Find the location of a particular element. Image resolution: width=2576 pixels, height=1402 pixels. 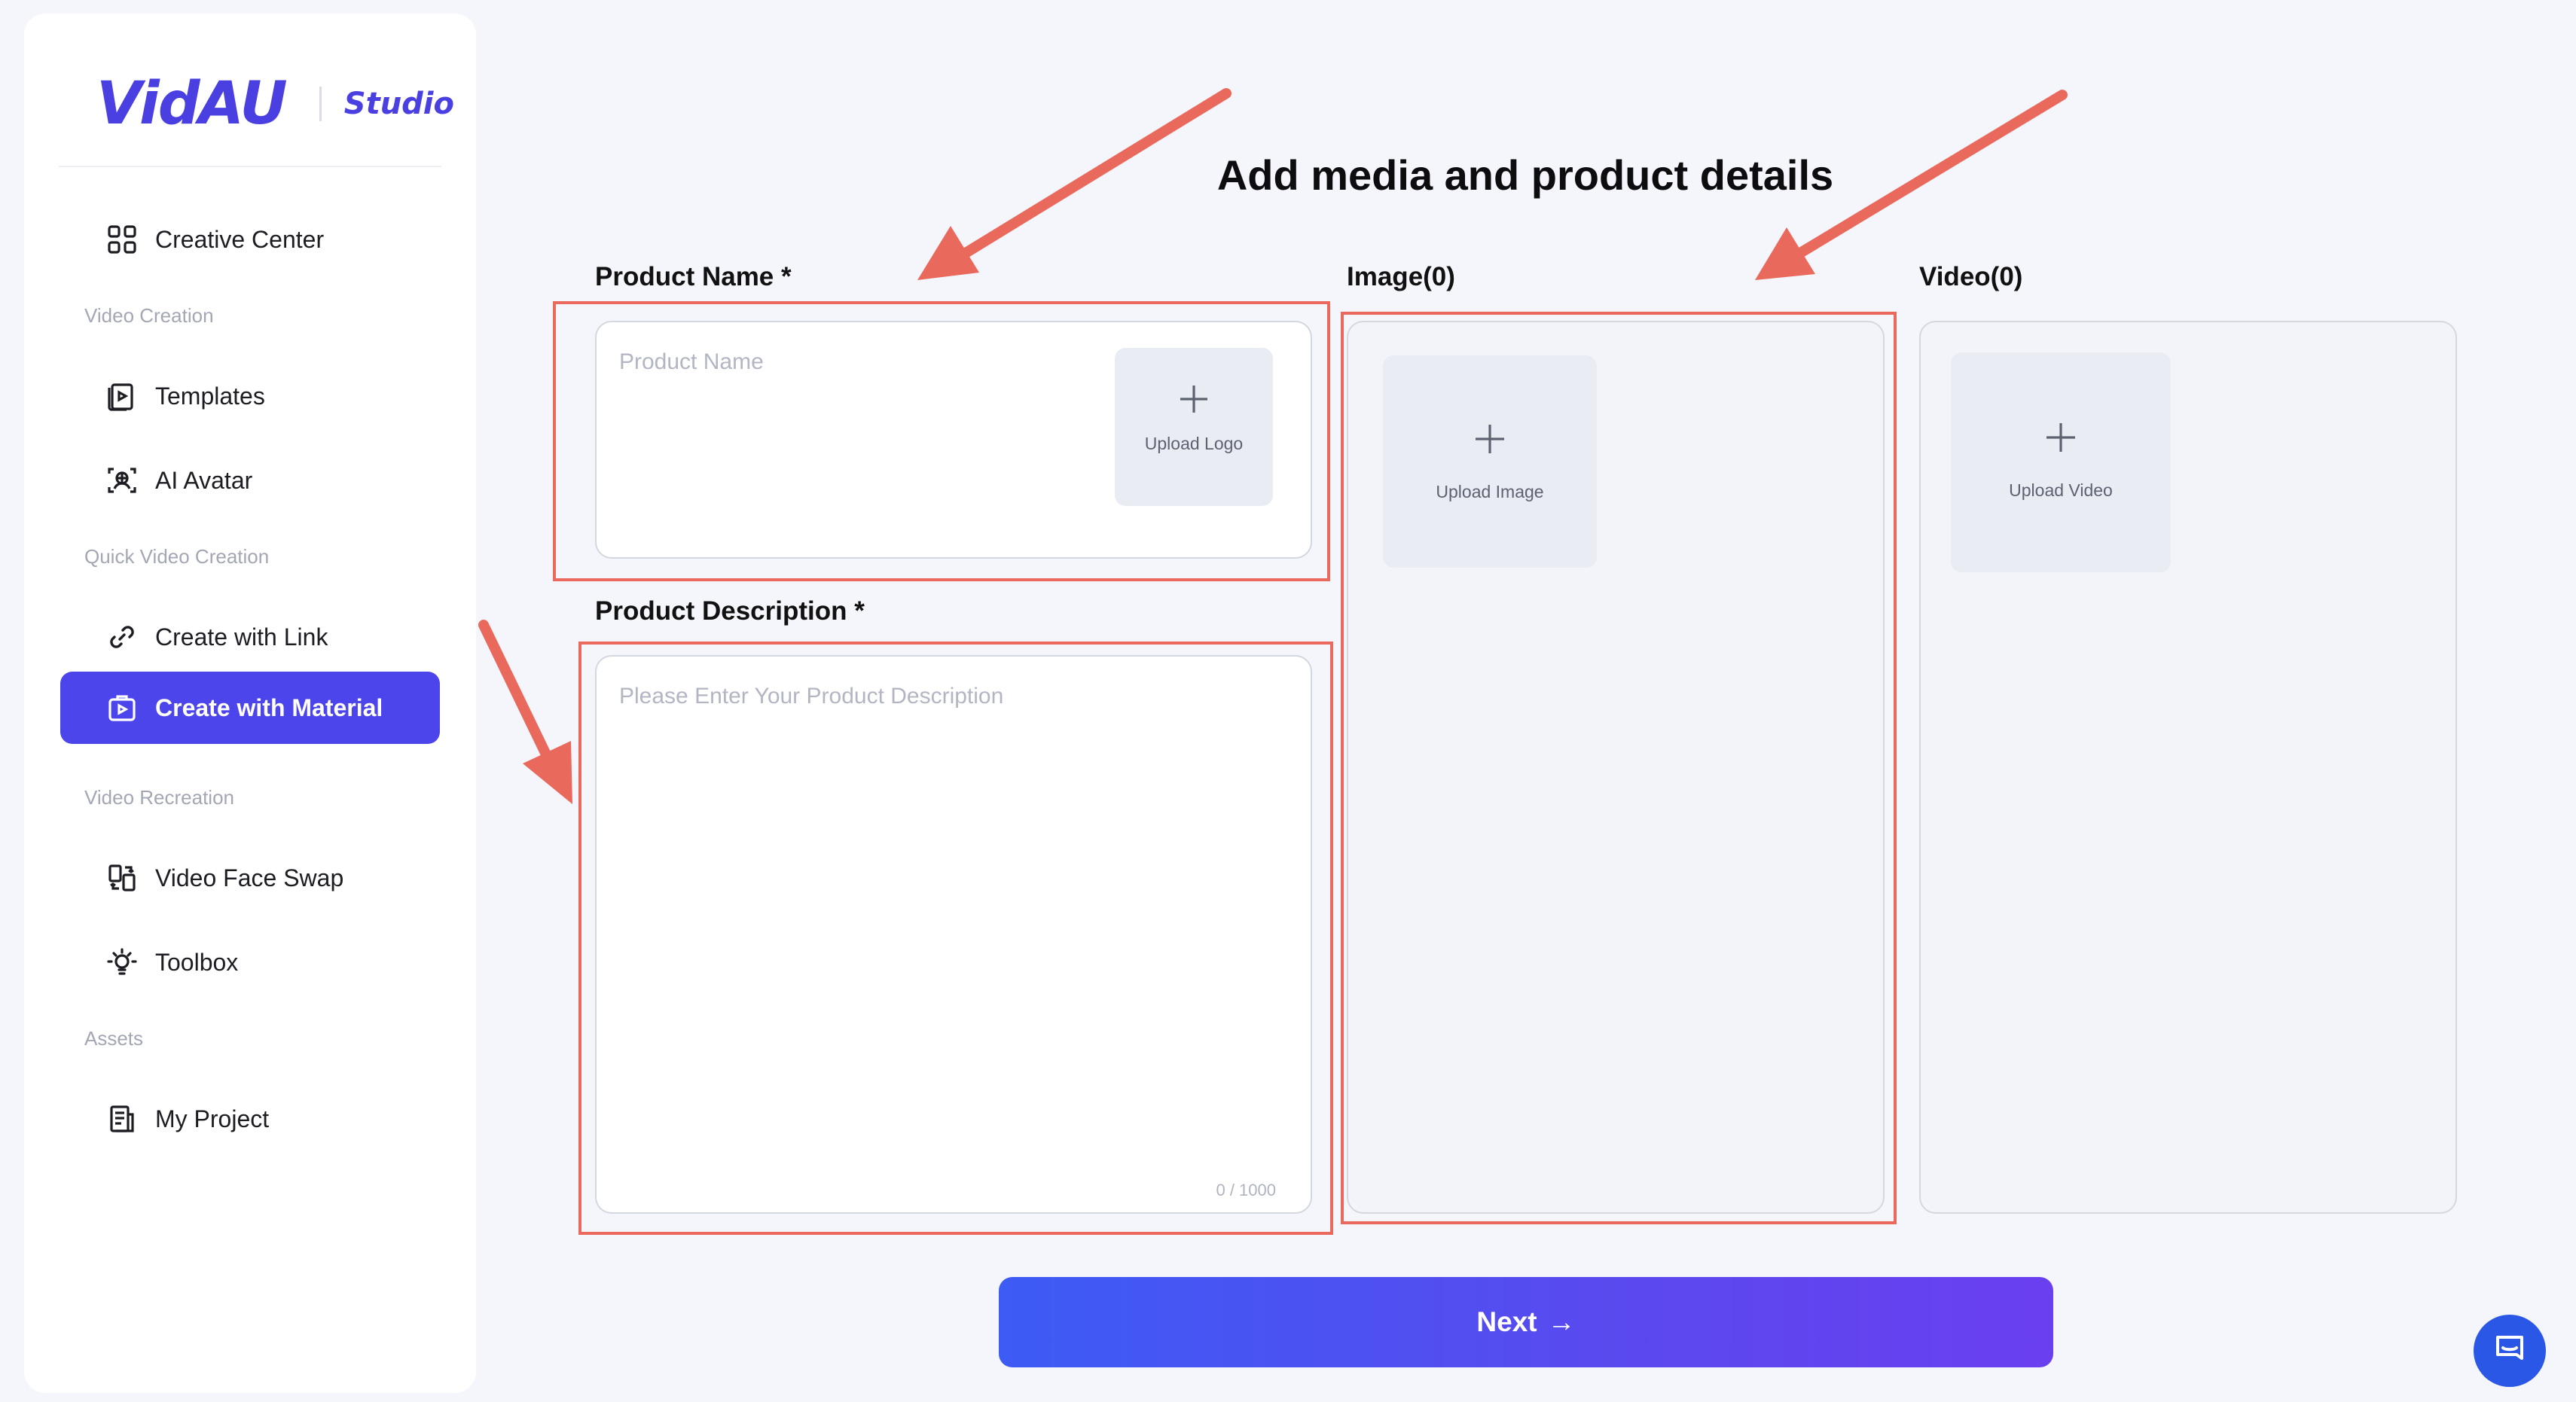

section-label-quick-video-creation: Quick Video Creation is located at coordinates (177, 556).